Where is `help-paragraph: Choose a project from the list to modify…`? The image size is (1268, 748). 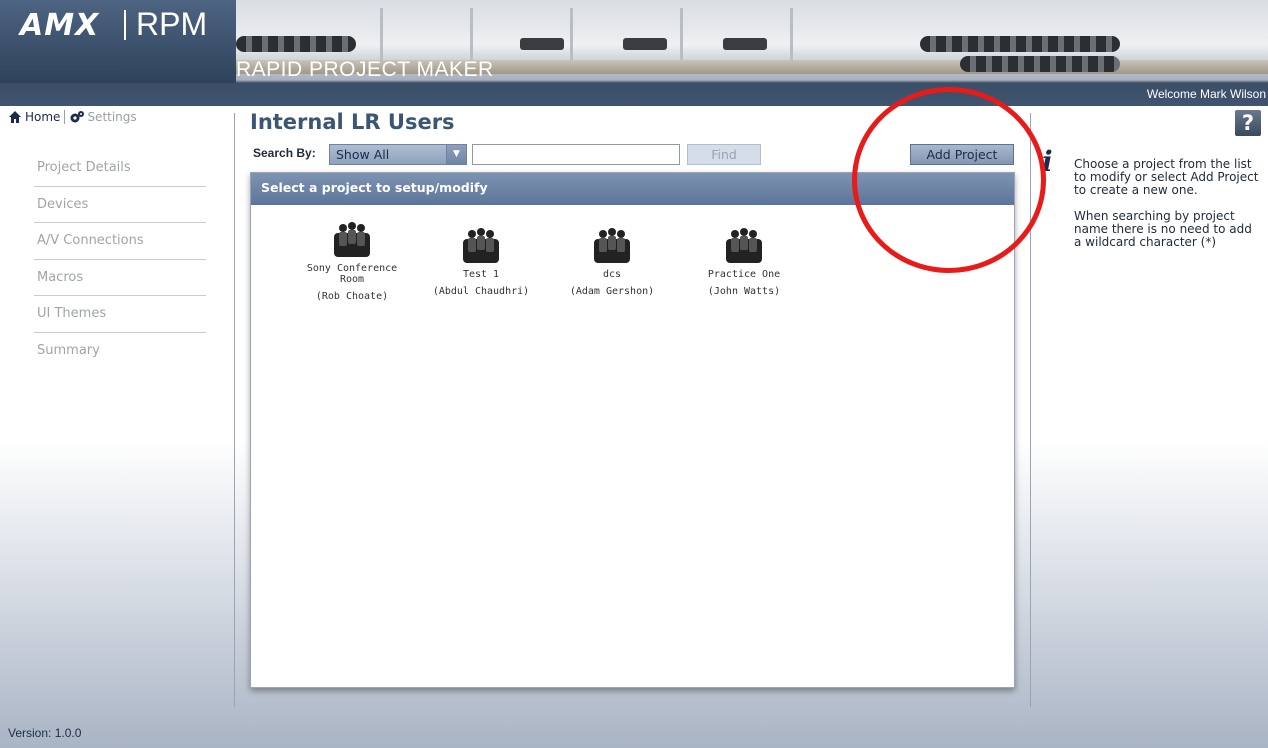 help-paragraph: Choose a project from the list to modify… is located at coordinates (1166, 177).